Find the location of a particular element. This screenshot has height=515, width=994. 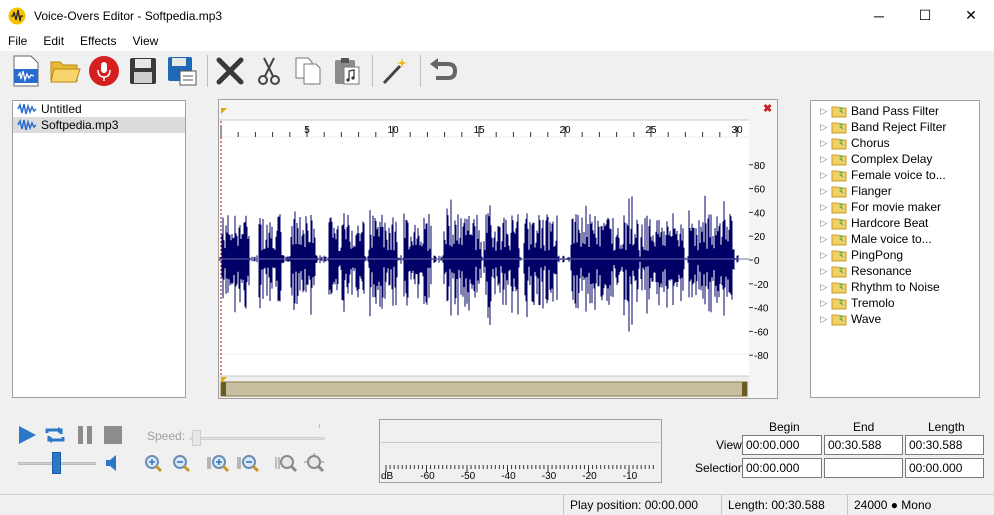

undo-button is located at coordinates (443, 71).